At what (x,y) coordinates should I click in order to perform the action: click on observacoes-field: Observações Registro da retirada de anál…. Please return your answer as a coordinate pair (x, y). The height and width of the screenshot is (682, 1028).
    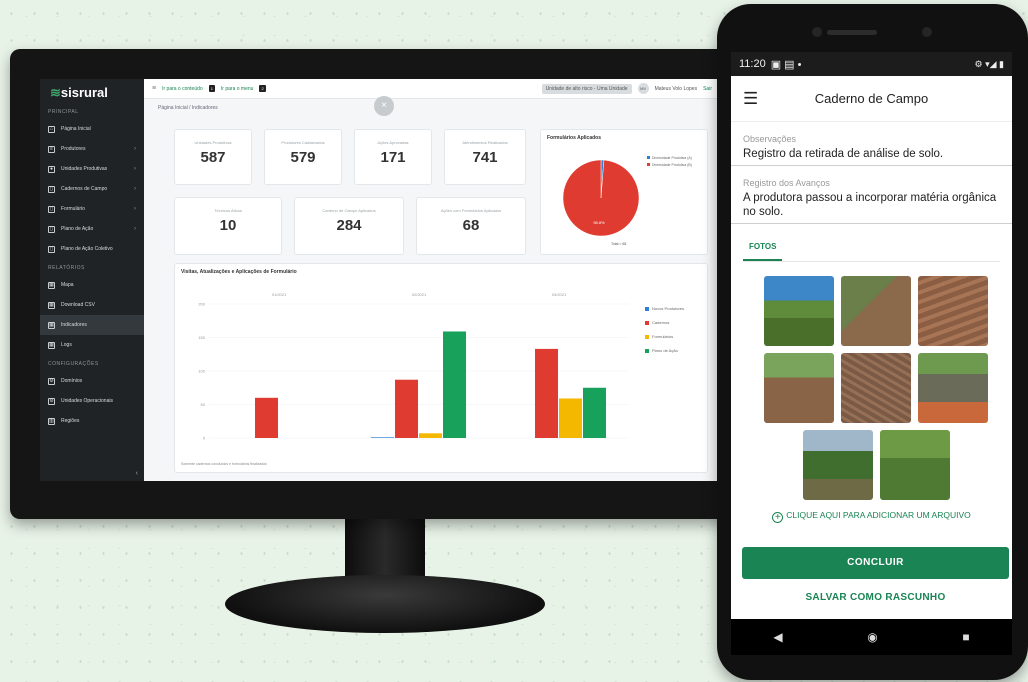
    Looking at the image, I should click on (871, 150).